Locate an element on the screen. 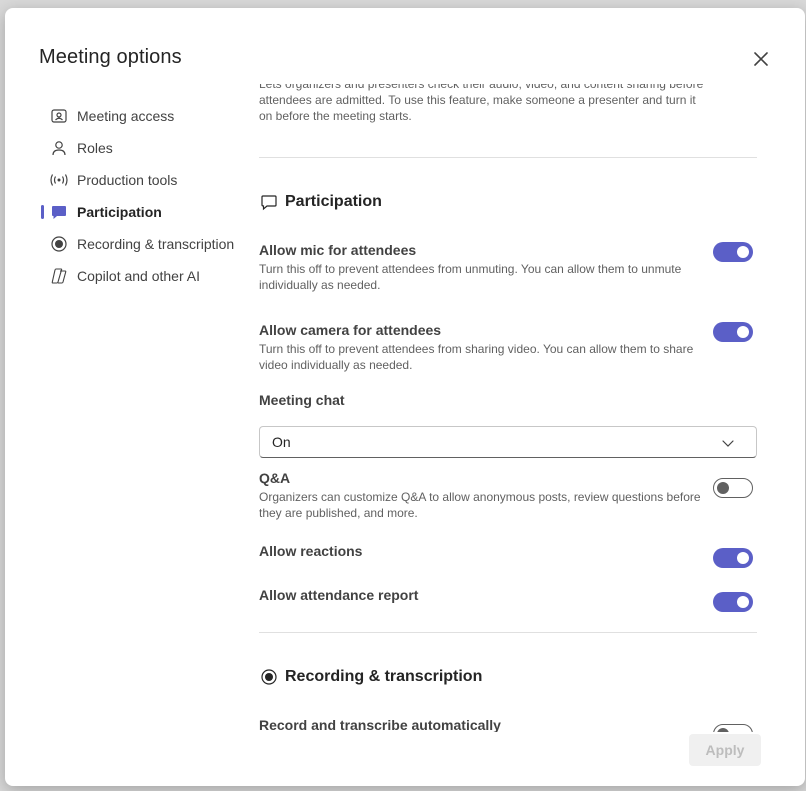  copilot-icon is located at coordinates (59, 276).